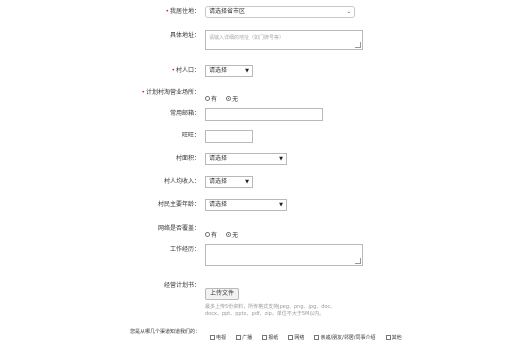 This screenshot has width=512, height=346. What do you see at coordinates (182, 11) in the screenshot?
I see `location-label: •我居住地：` at bounding box center [182, 11].